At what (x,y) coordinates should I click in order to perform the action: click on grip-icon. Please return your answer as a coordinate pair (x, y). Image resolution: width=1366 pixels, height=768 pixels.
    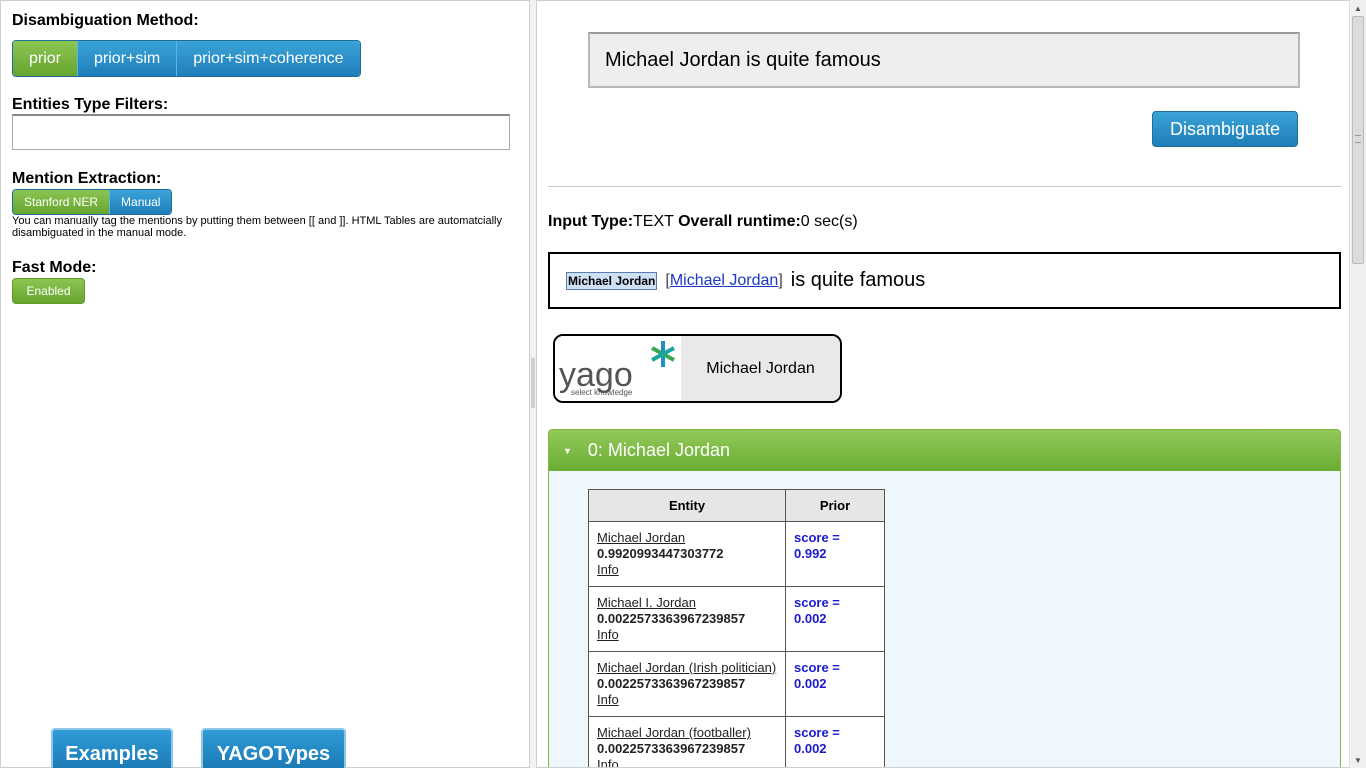
    Looking at the image, I should click on (1358, 139).